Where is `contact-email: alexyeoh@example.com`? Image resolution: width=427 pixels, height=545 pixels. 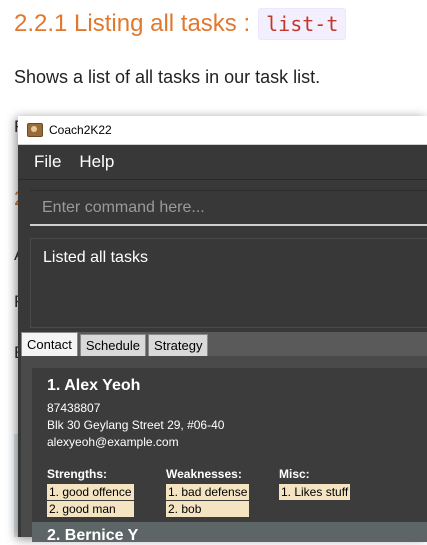
contact-email: alexyeoh@example.com is located at coordinates (113, 442).